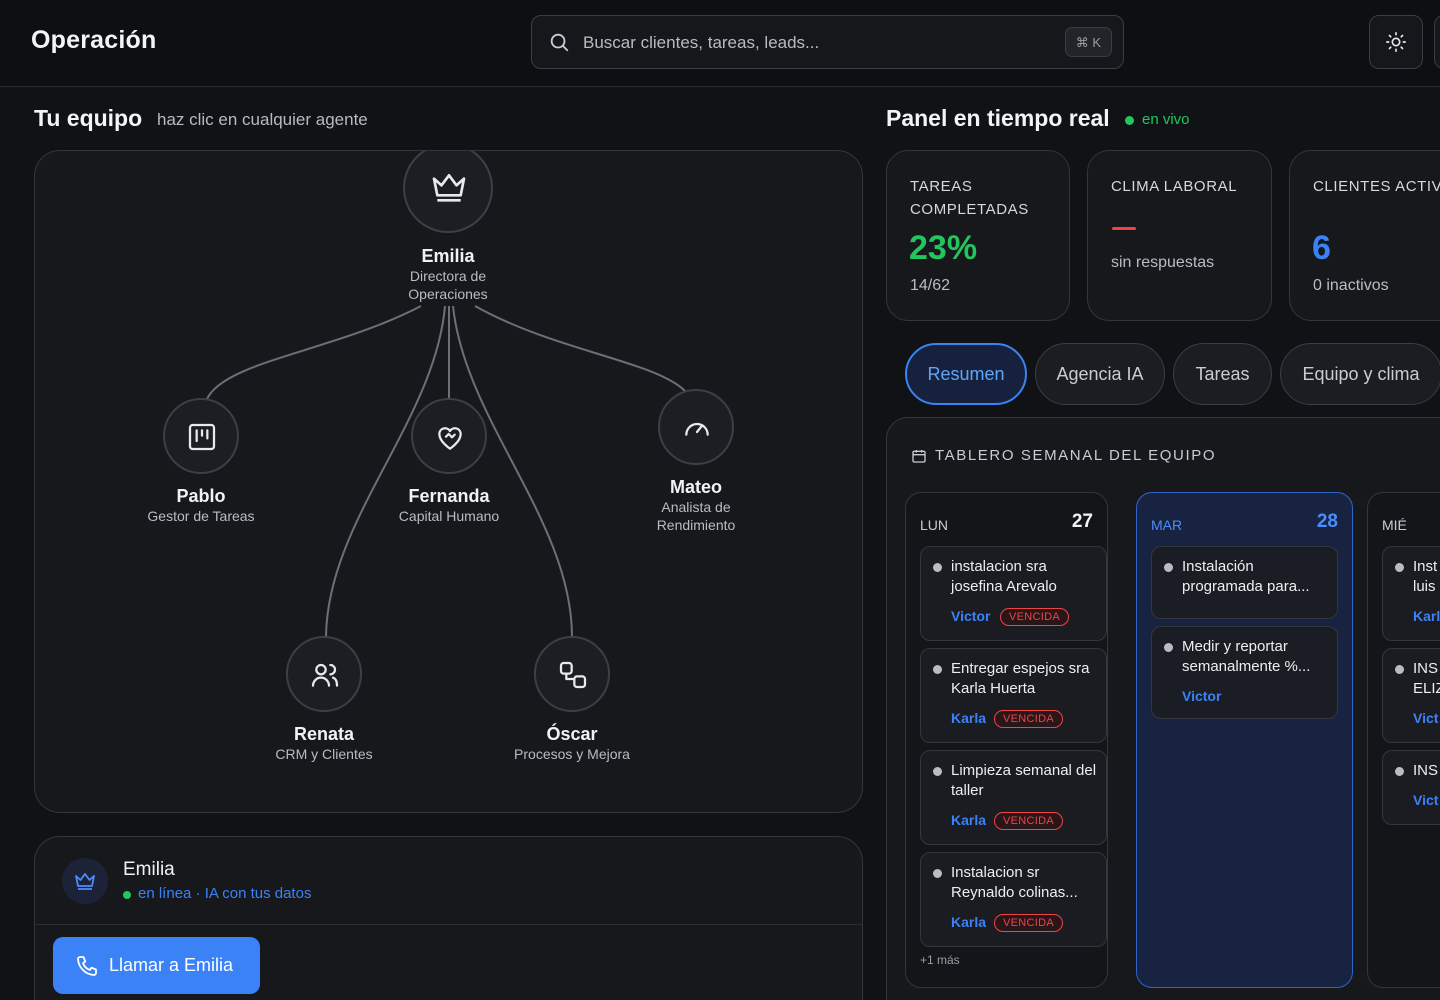 This screenshot has width=1440, height=1000. What do you see at coordinates (448, 285) in the screenshot?
I see `agent-role: Directora de Operaciones` at bounding box center [448, 285].